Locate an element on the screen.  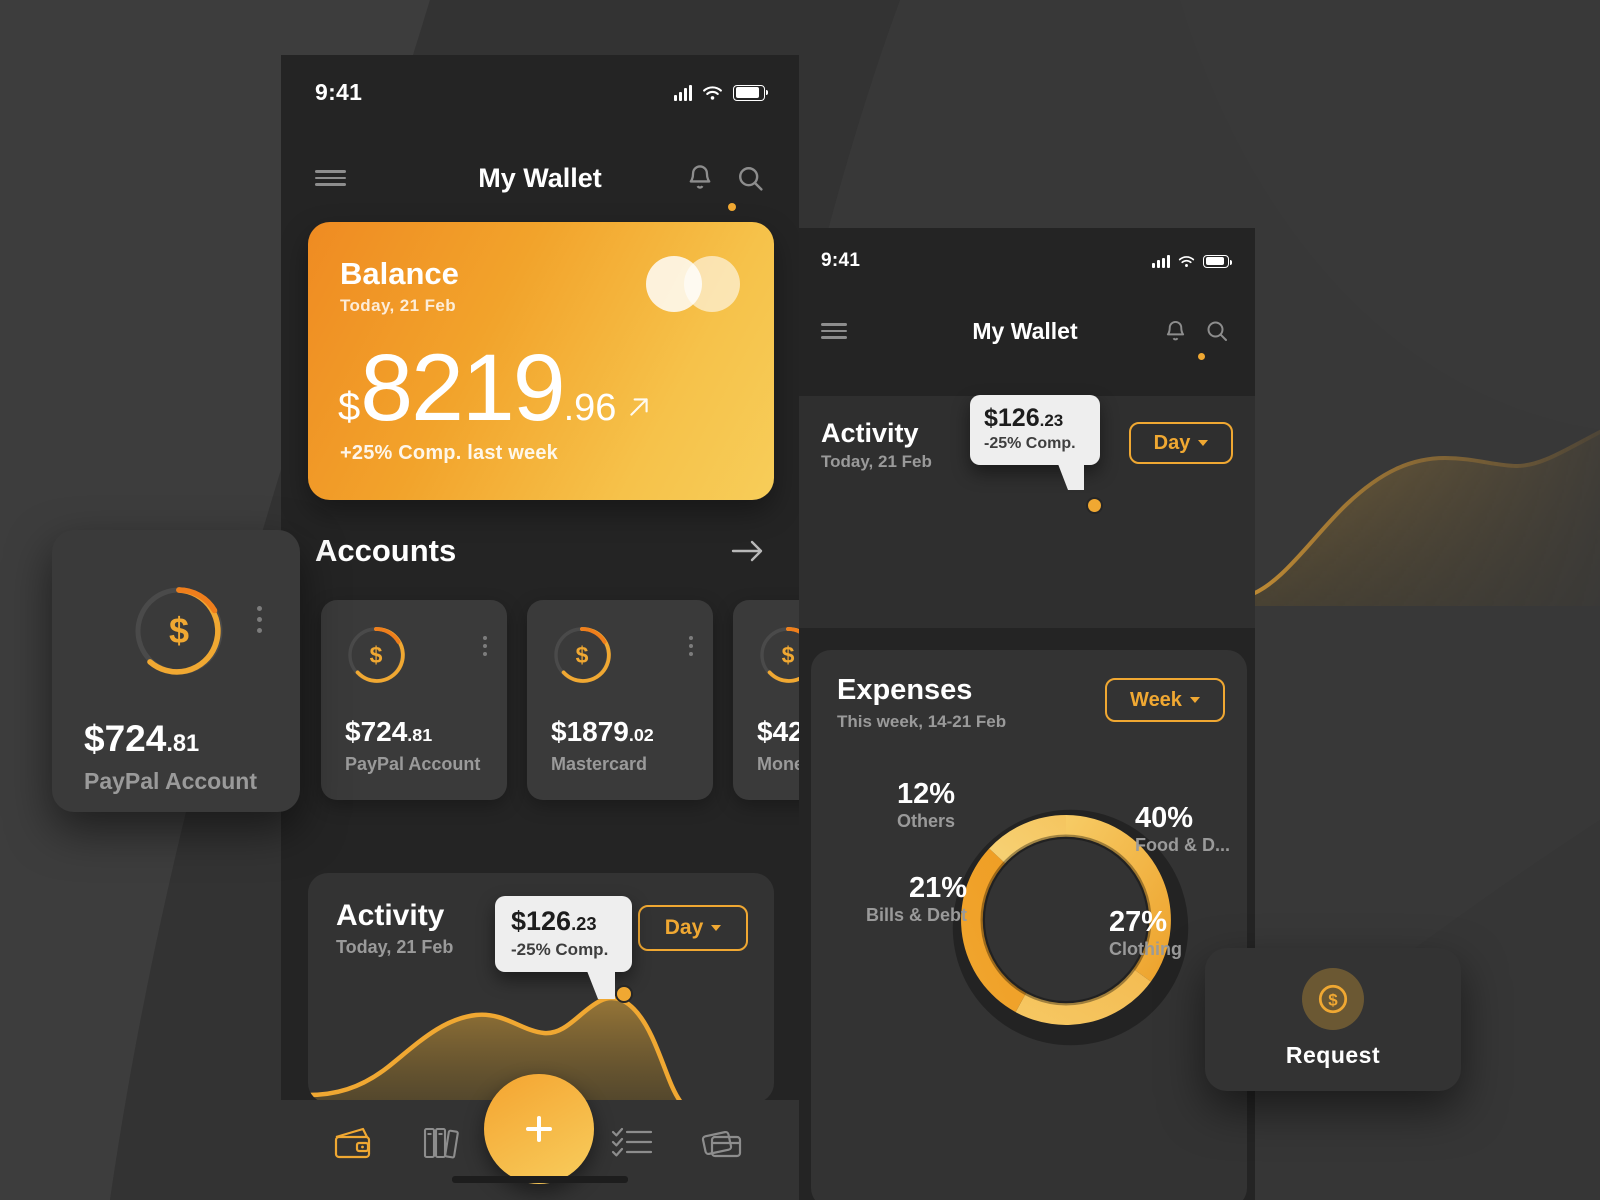
activity-title-1: Activity is located at coordinates (390, 915).